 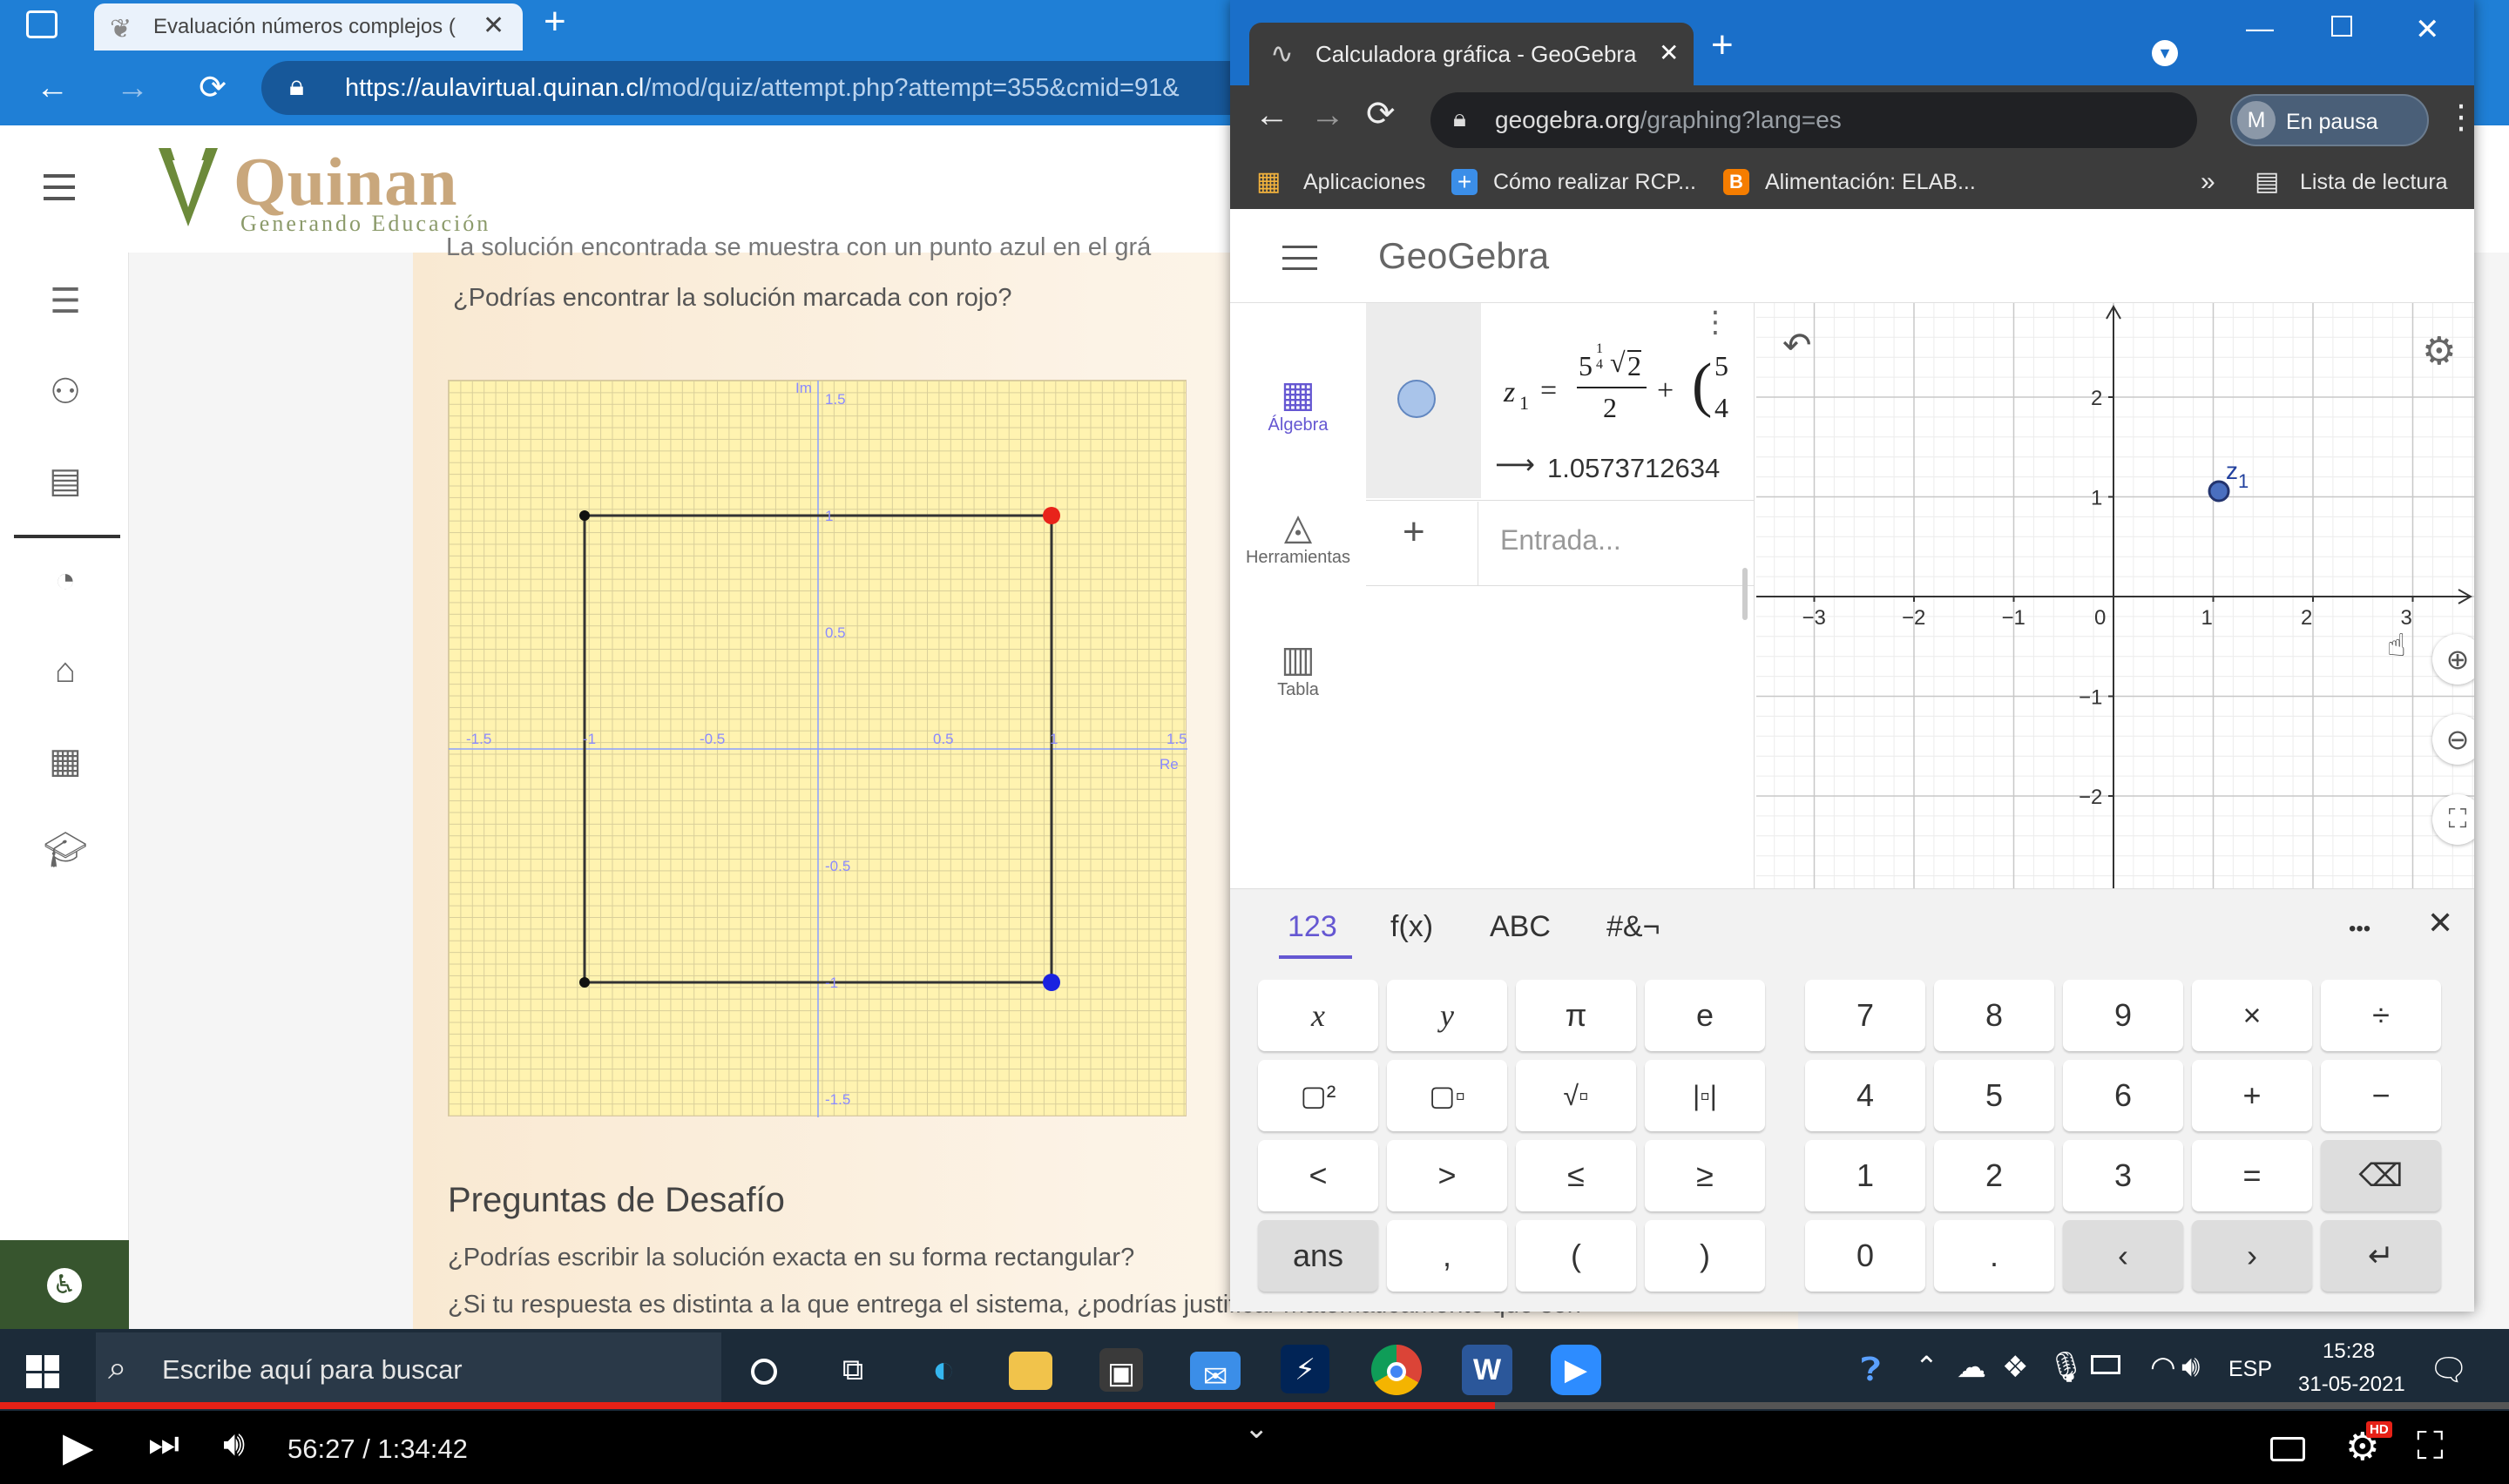 What do you see at coordinates (1299, 258) in the screenshot?
I see `gg-menu-icon` at bounding box center [1299, 258].